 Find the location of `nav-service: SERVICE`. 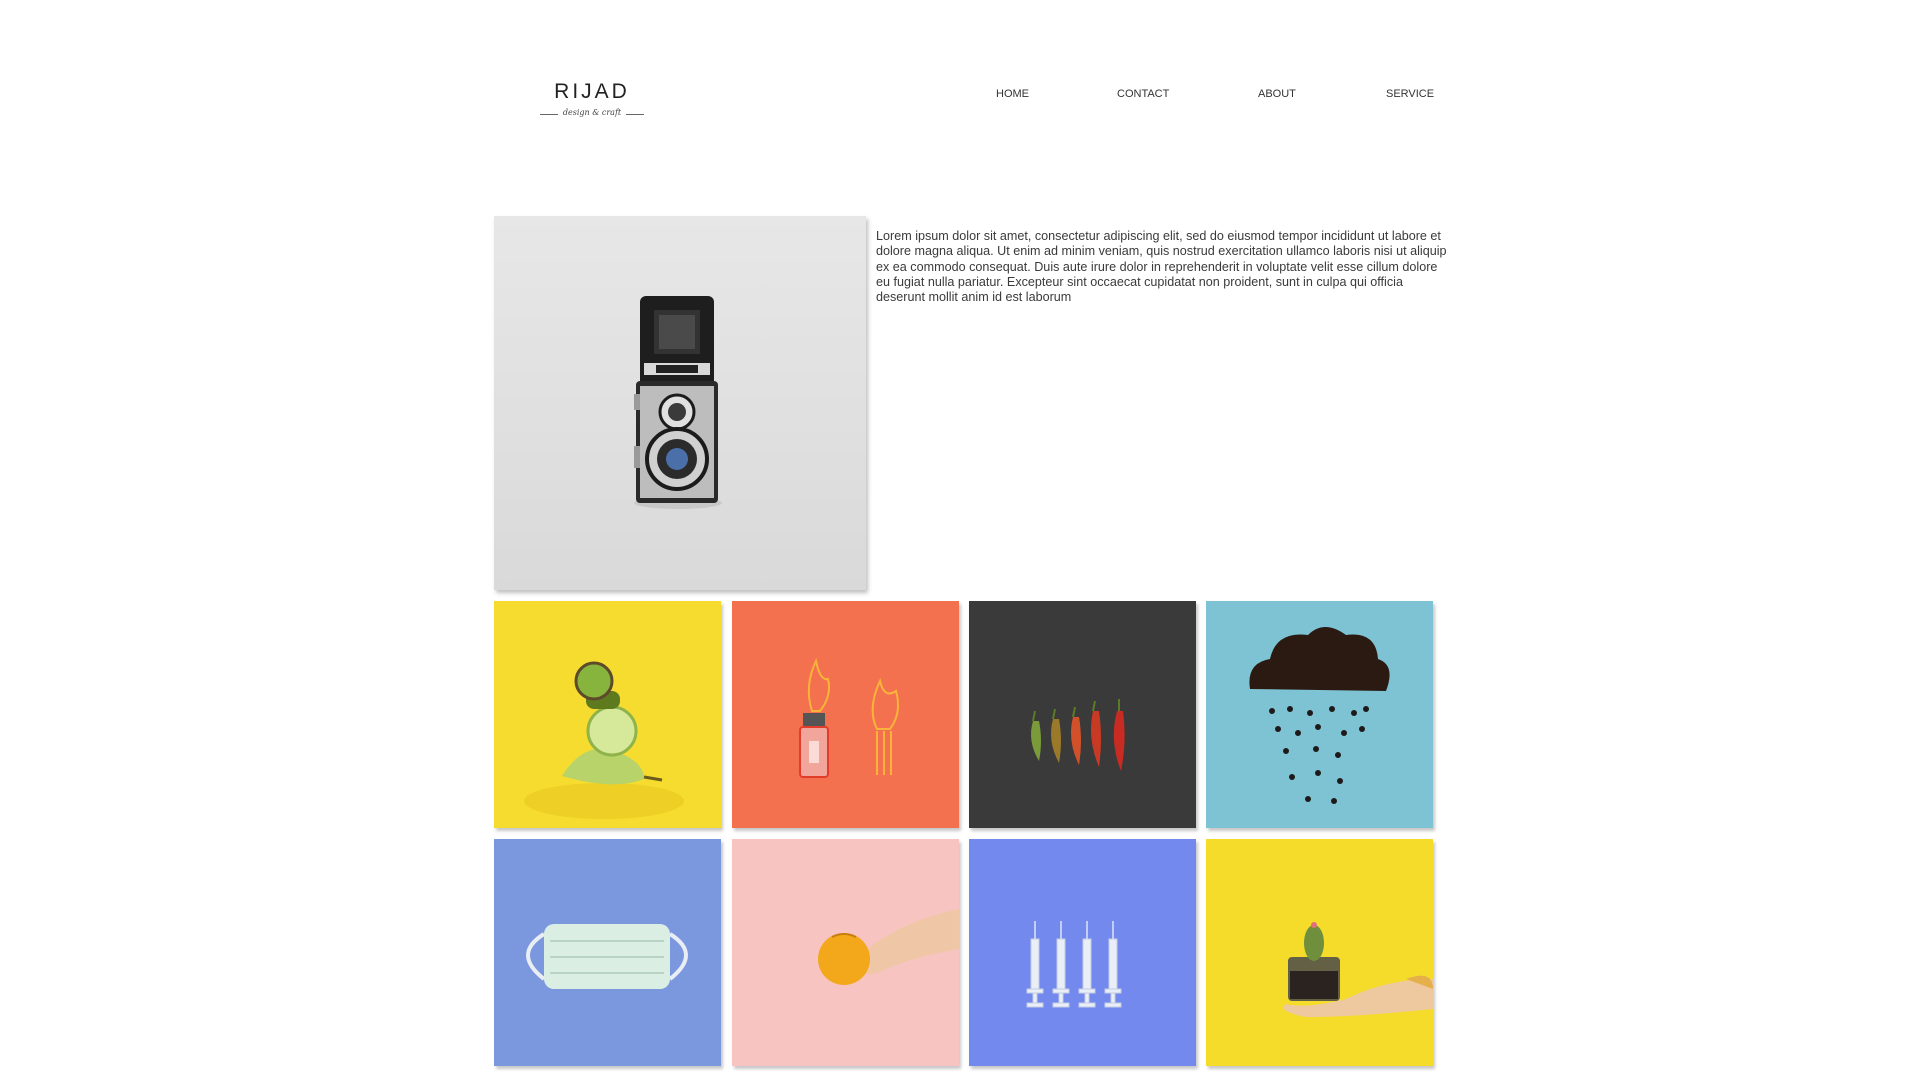

nav-service: SERVICE is located at coordinates (1410, 94).